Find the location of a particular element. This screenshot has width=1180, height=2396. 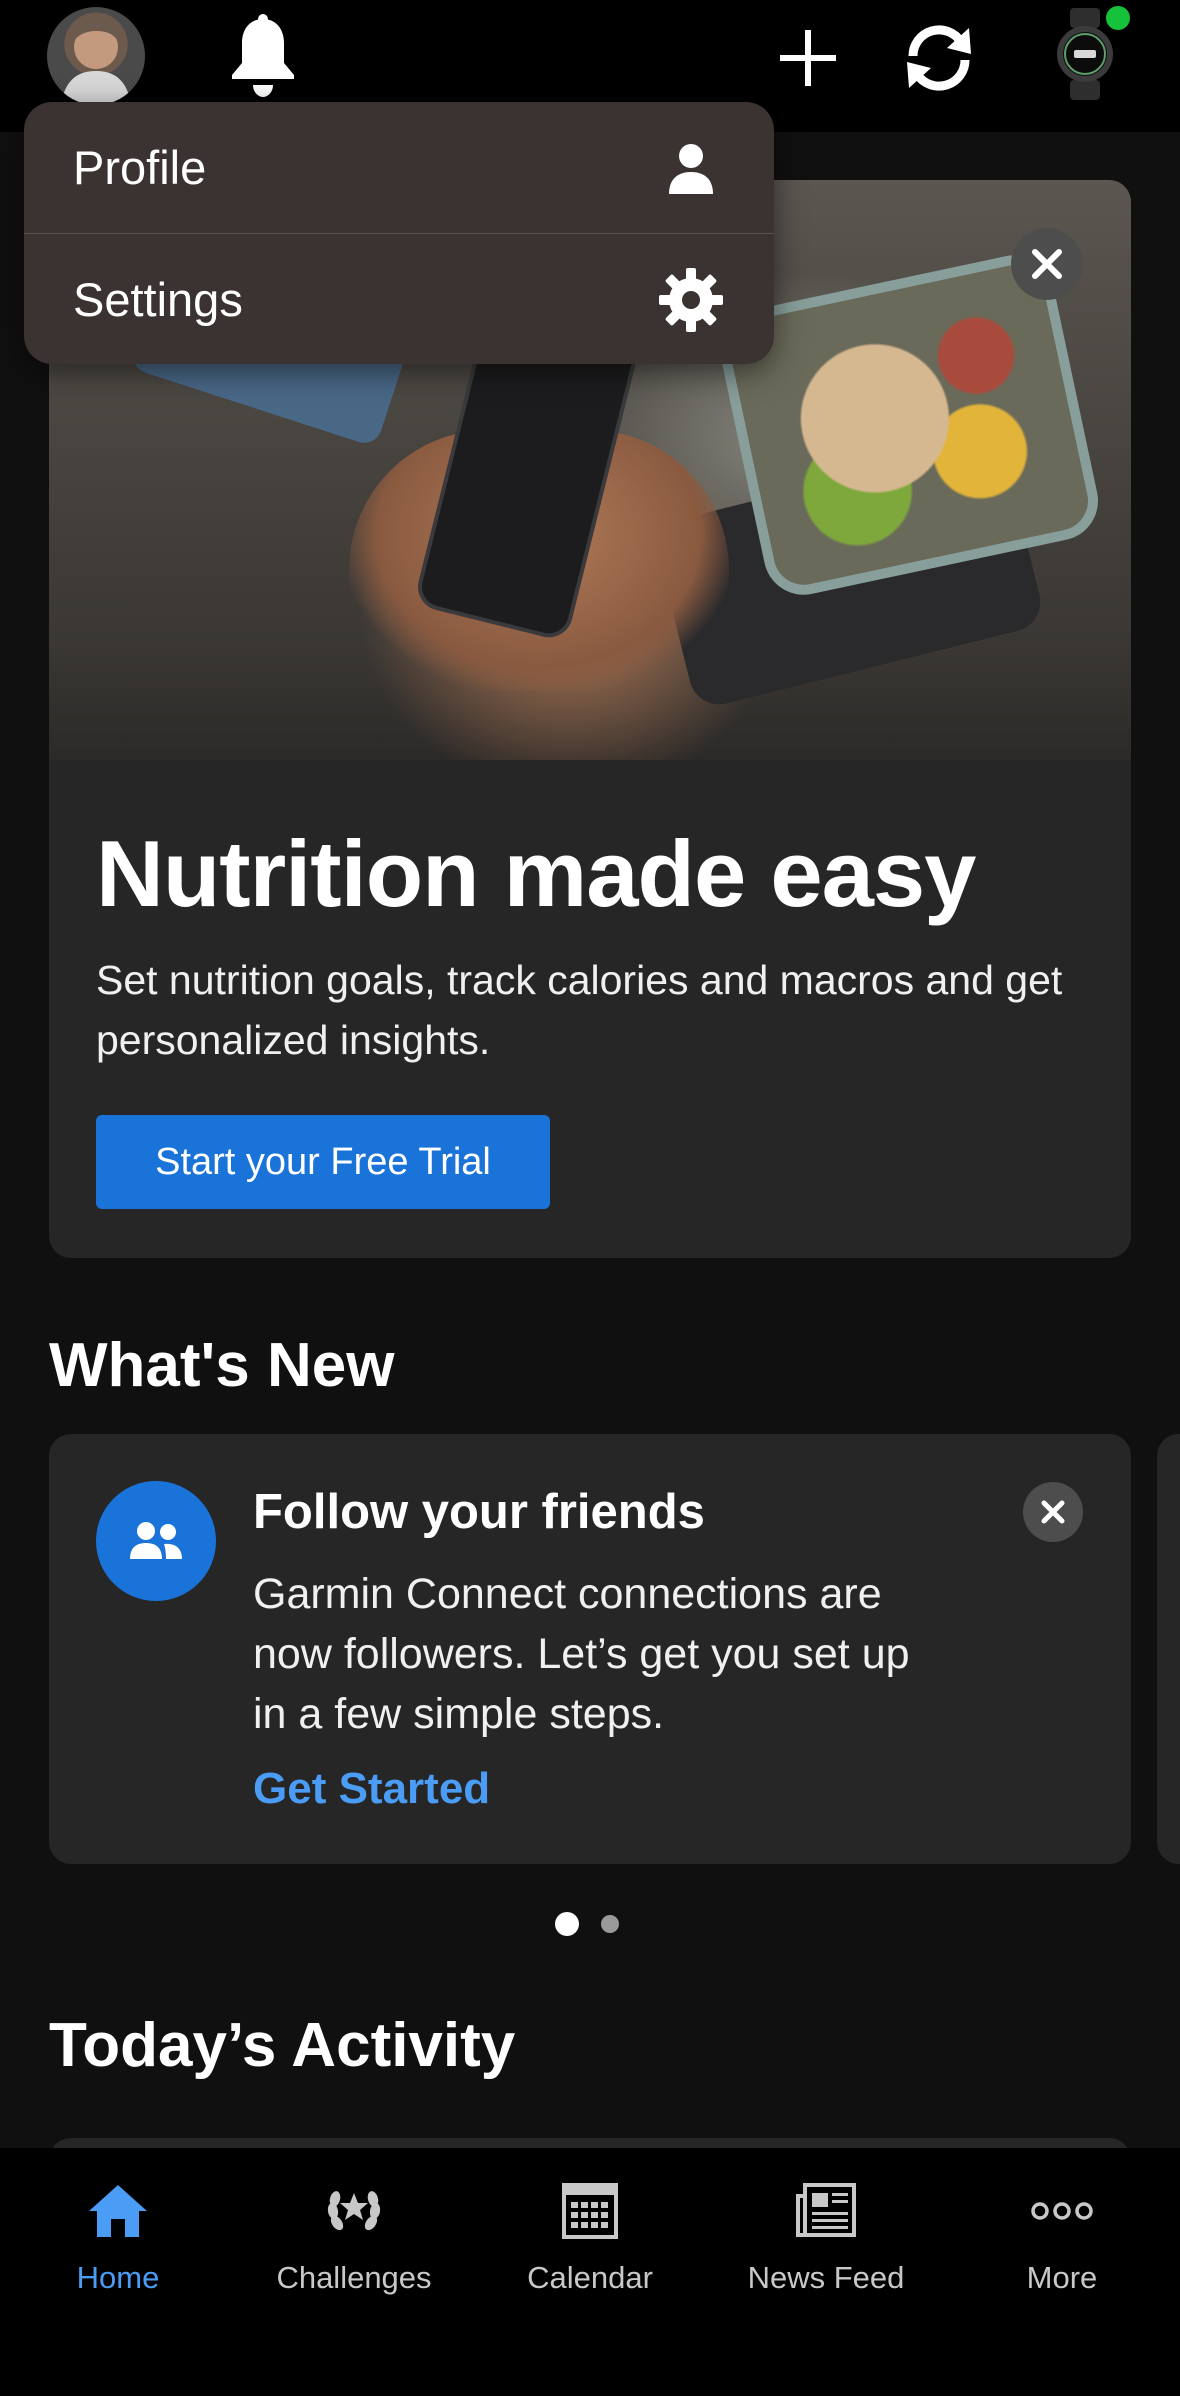

nav-calendar: Calendar is located at coordinates (590, 2241).